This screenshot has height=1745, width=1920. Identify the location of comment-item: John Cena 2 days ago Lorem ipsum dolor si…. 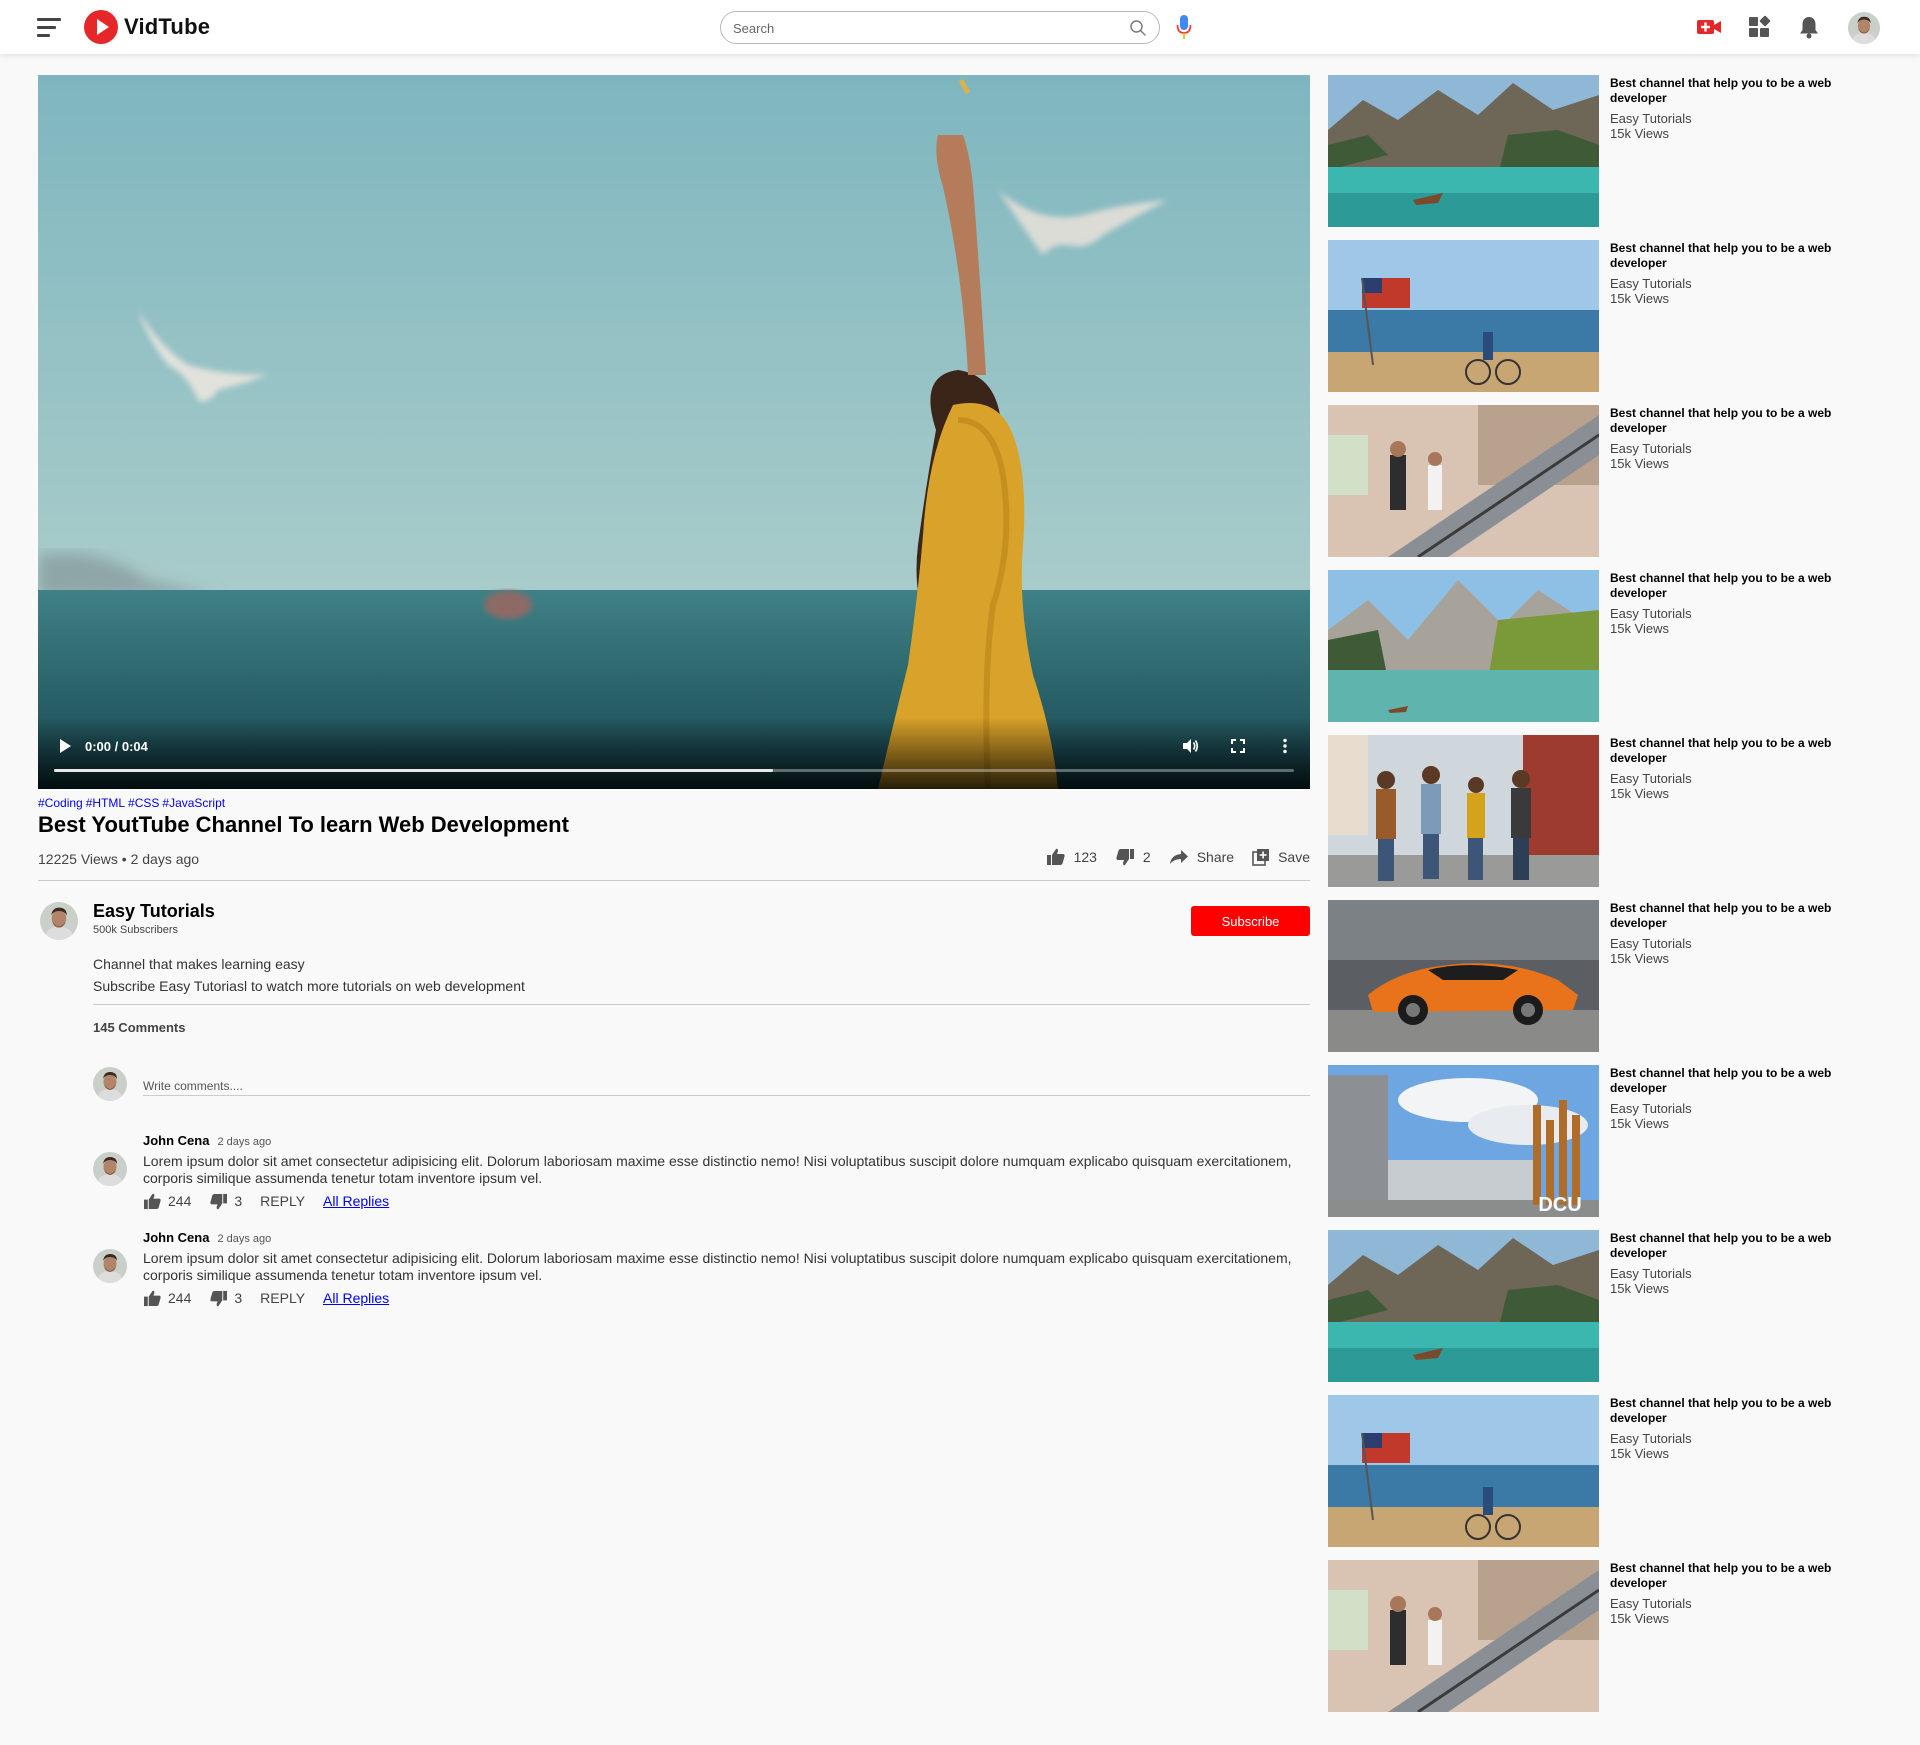
(723, 1171).